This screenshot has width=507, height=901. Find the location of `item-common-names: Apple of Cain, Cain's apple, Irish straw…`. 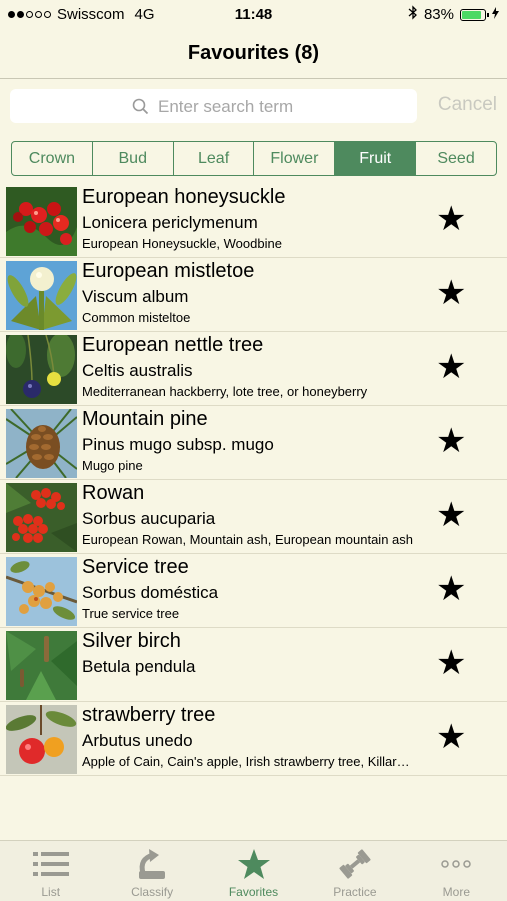

item-common-names: Apple of Cain, Cain's apple, Irish straw… is located at coordinates (246, 761).